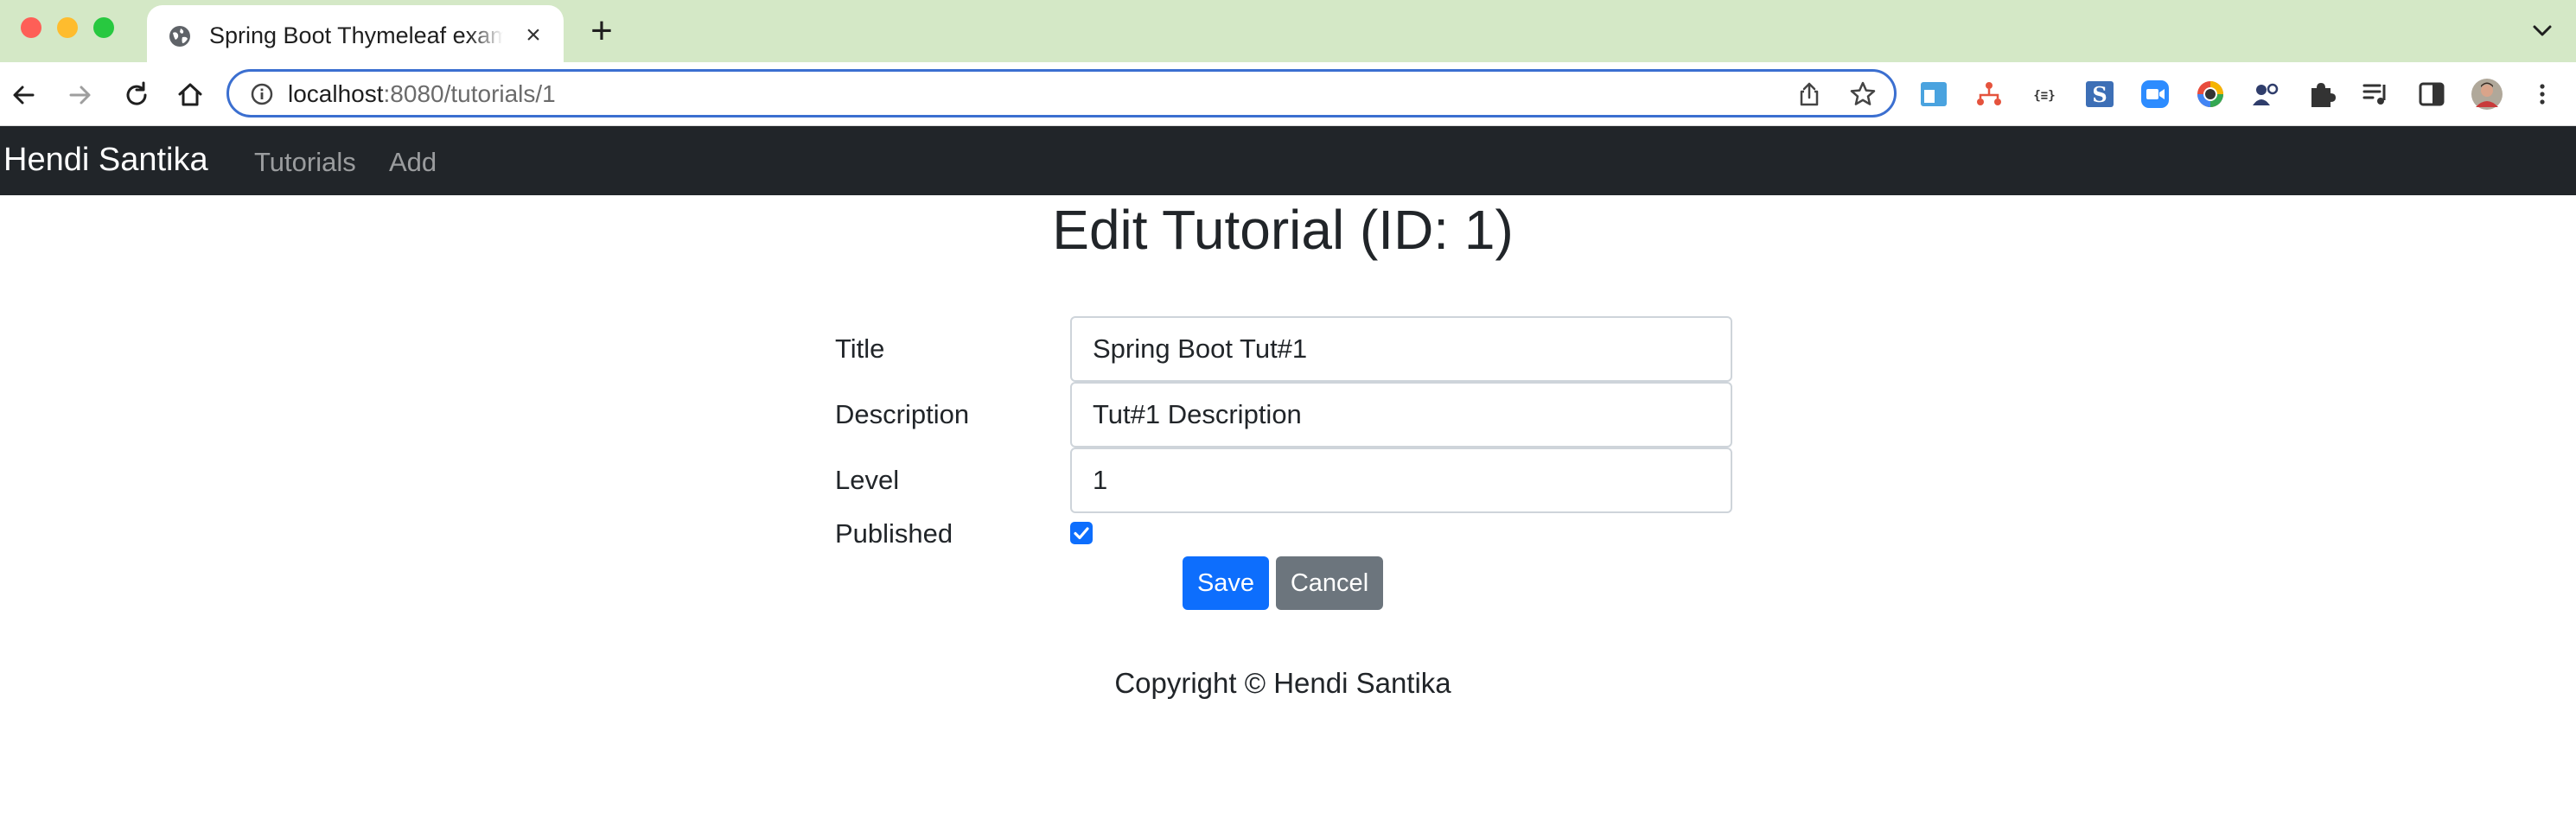  I want to click on extension-s-icon: S, so click(2099, 95).